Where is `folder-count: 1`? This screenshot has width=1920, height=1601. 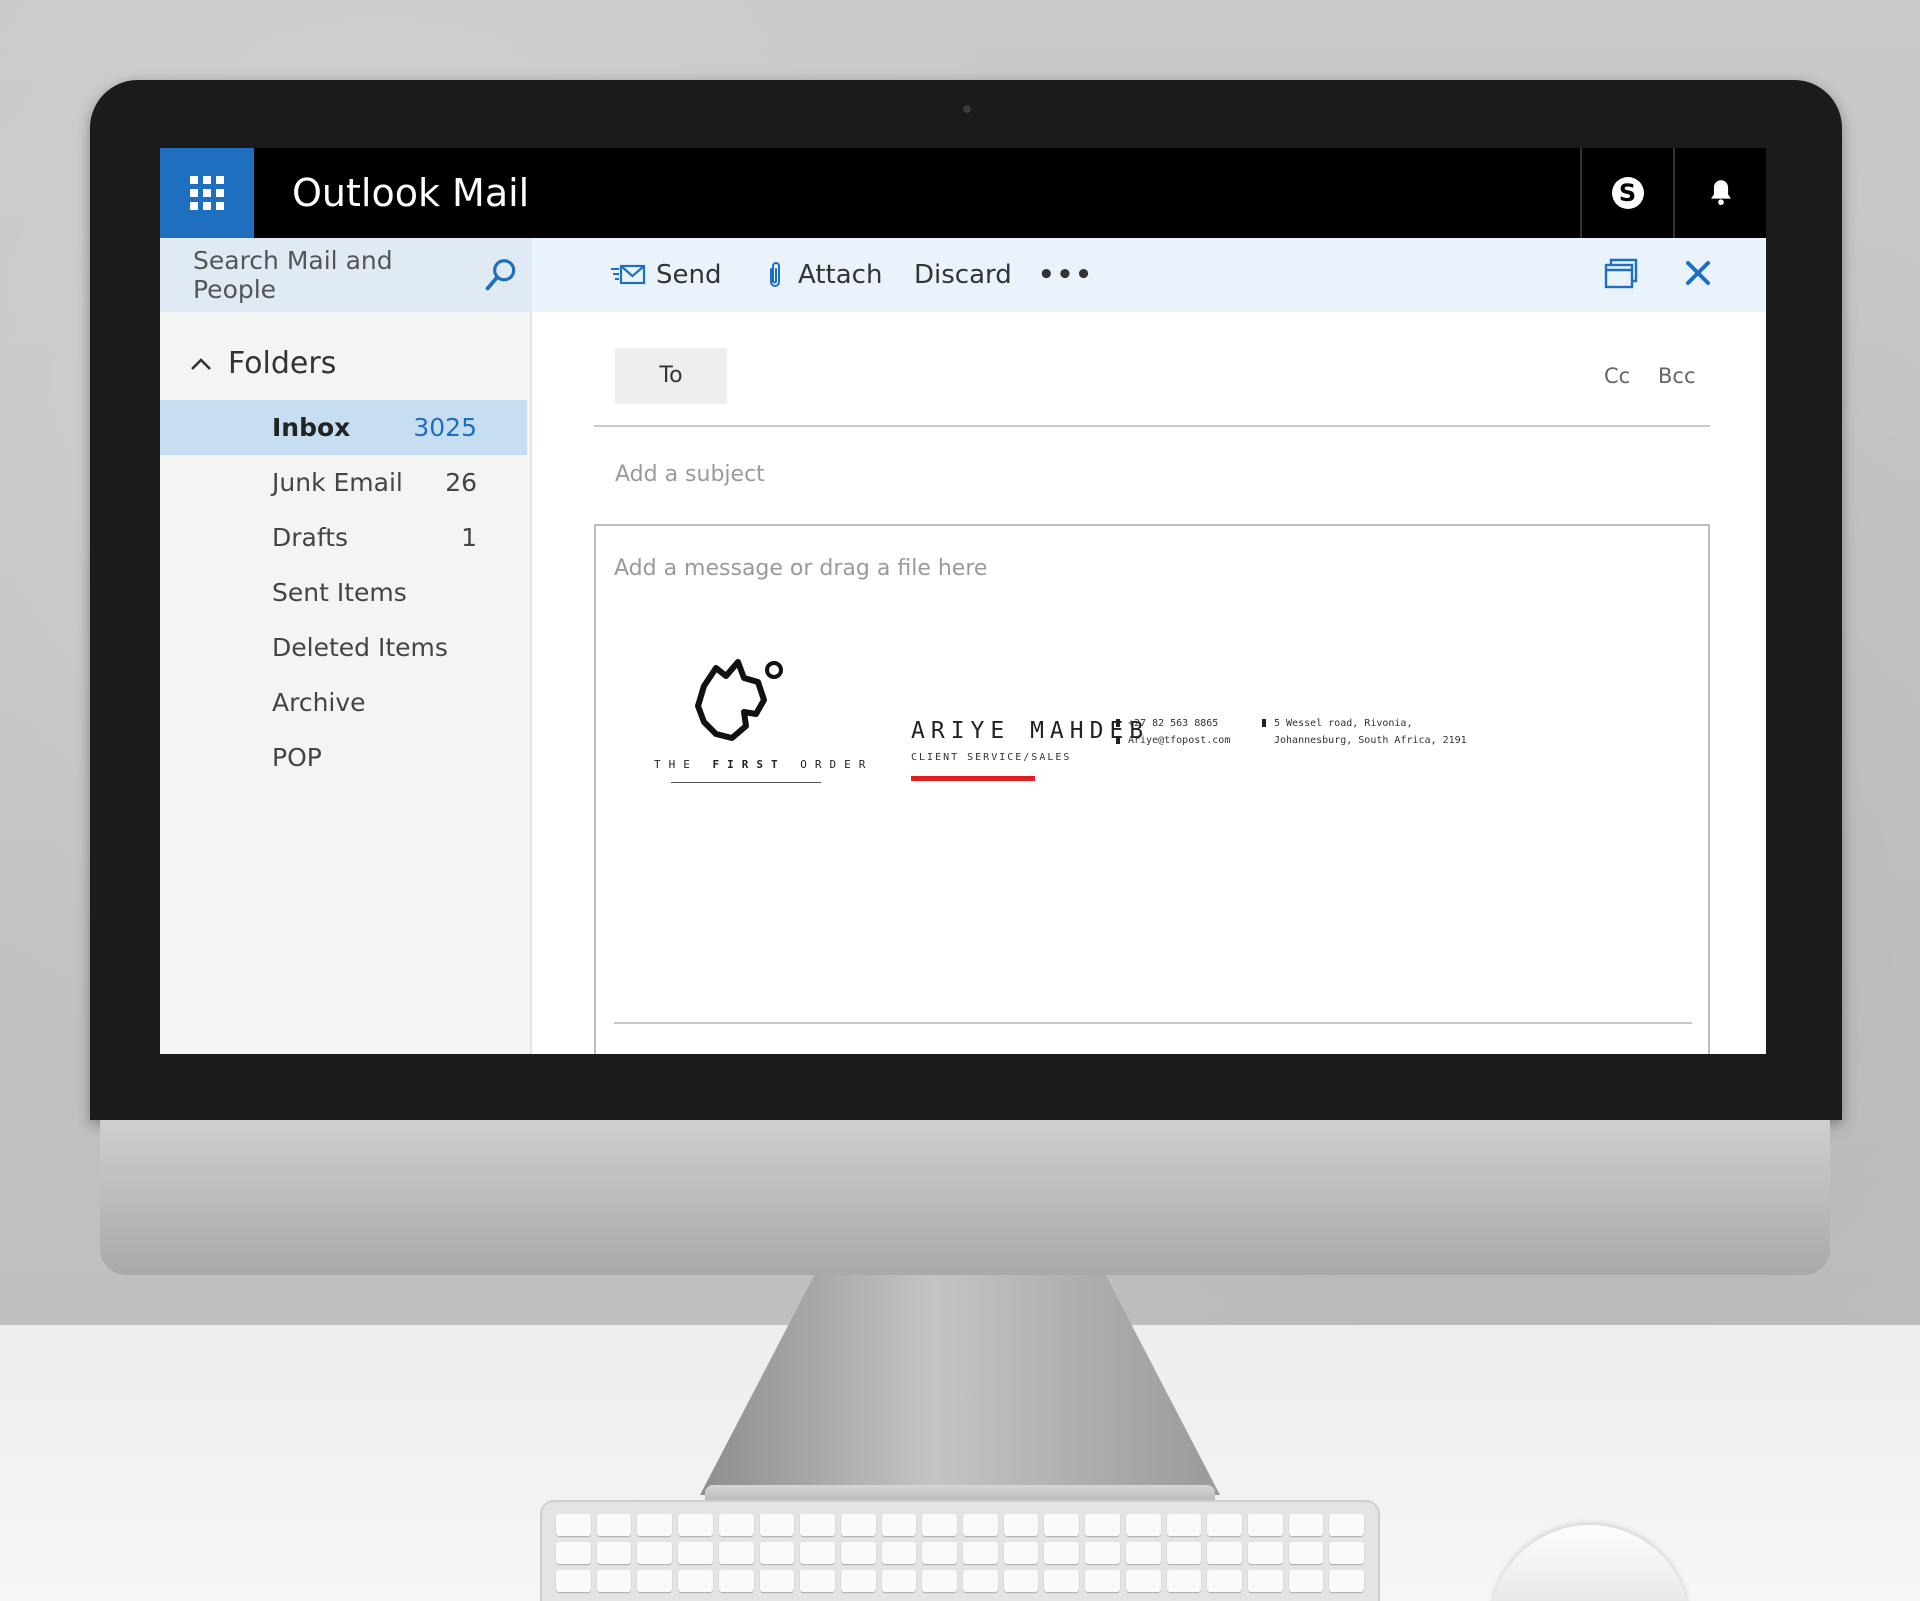 folder-count: 1 is located at coordinates (469, 537).